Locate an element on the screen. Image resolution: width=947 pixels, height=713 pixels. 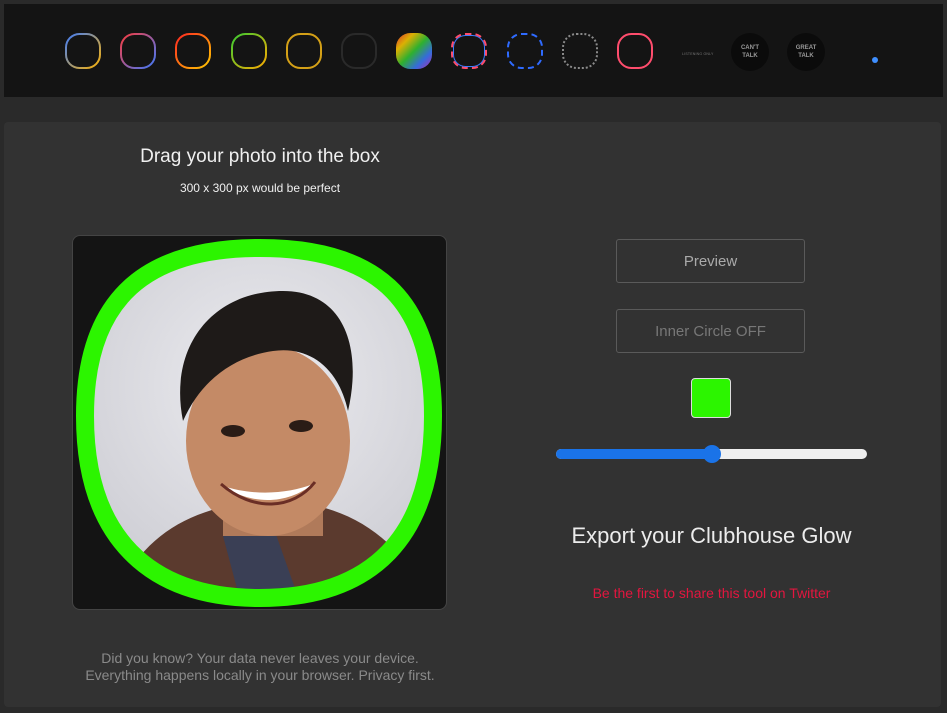
glow-size-slider is located at coordinates (711, 454).